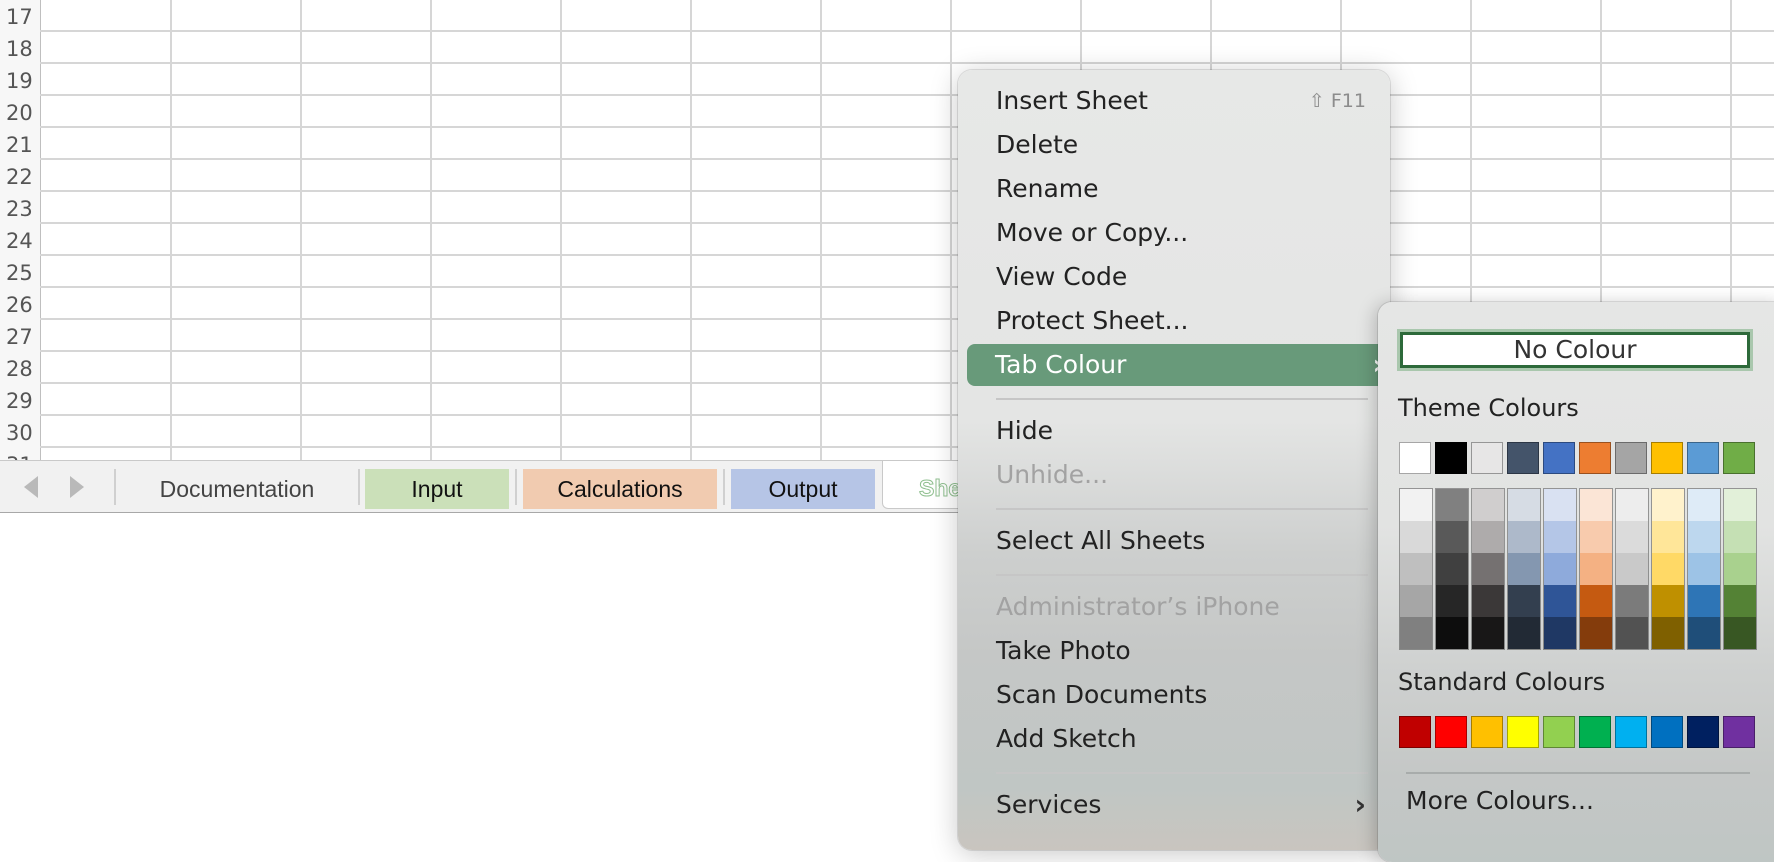  What do you see at coordinates (21, 272) in the screenshot?
I see `row-number: 25` at bounding box center [21, 272].